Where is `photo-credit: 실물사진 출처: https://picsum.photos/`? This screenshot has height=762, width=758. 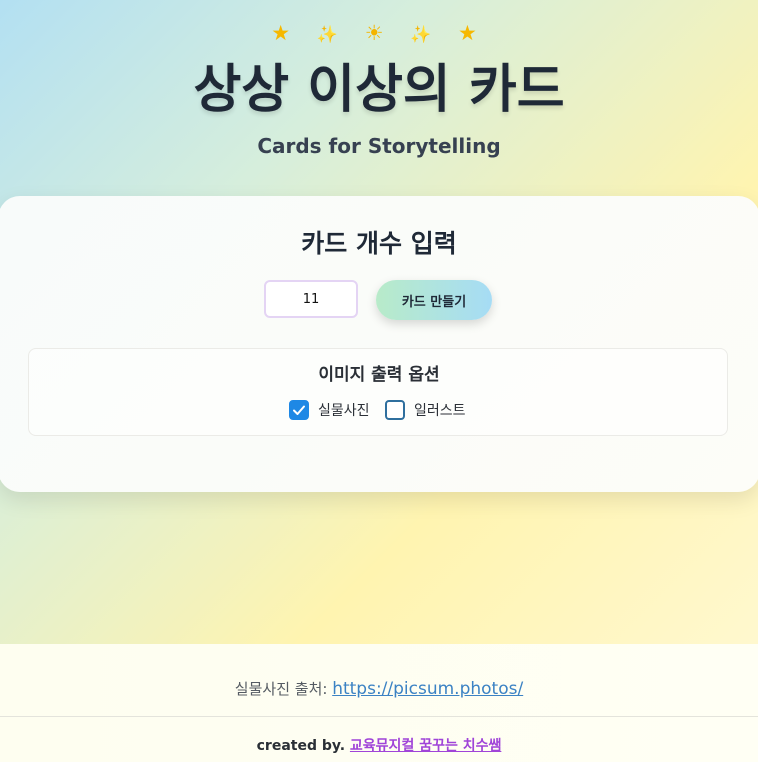 photo-credit: 실물사진 출처: https://picsum.photos/ is located at coordinates (379, 689).